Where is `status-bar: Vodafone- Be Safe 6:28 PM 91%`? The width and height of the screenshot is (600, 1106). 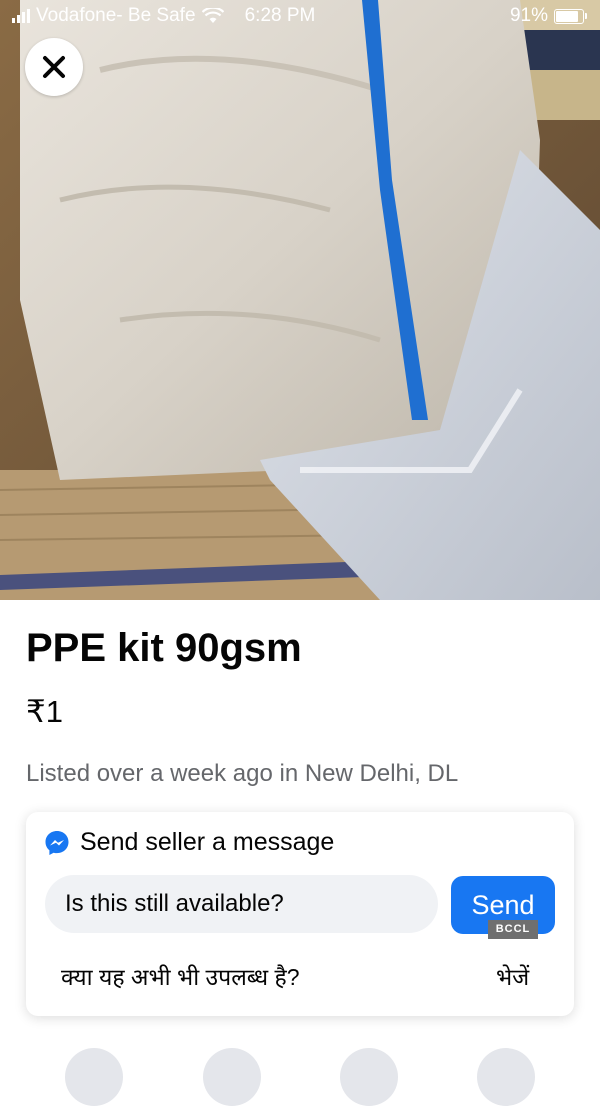
status-bar: Vodafone- Be Safe 6:28 PM 91% is located at coordinates (300, 17).